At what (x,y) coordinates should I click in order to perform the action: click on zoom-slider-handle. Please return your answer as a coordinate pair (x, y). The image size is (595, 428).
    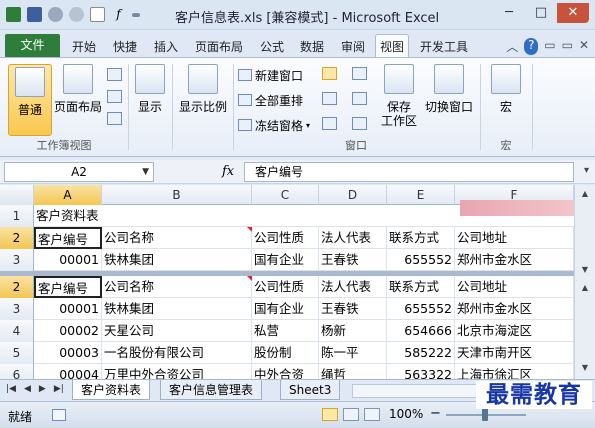
    Looking at the image, I should click on (485, 414).